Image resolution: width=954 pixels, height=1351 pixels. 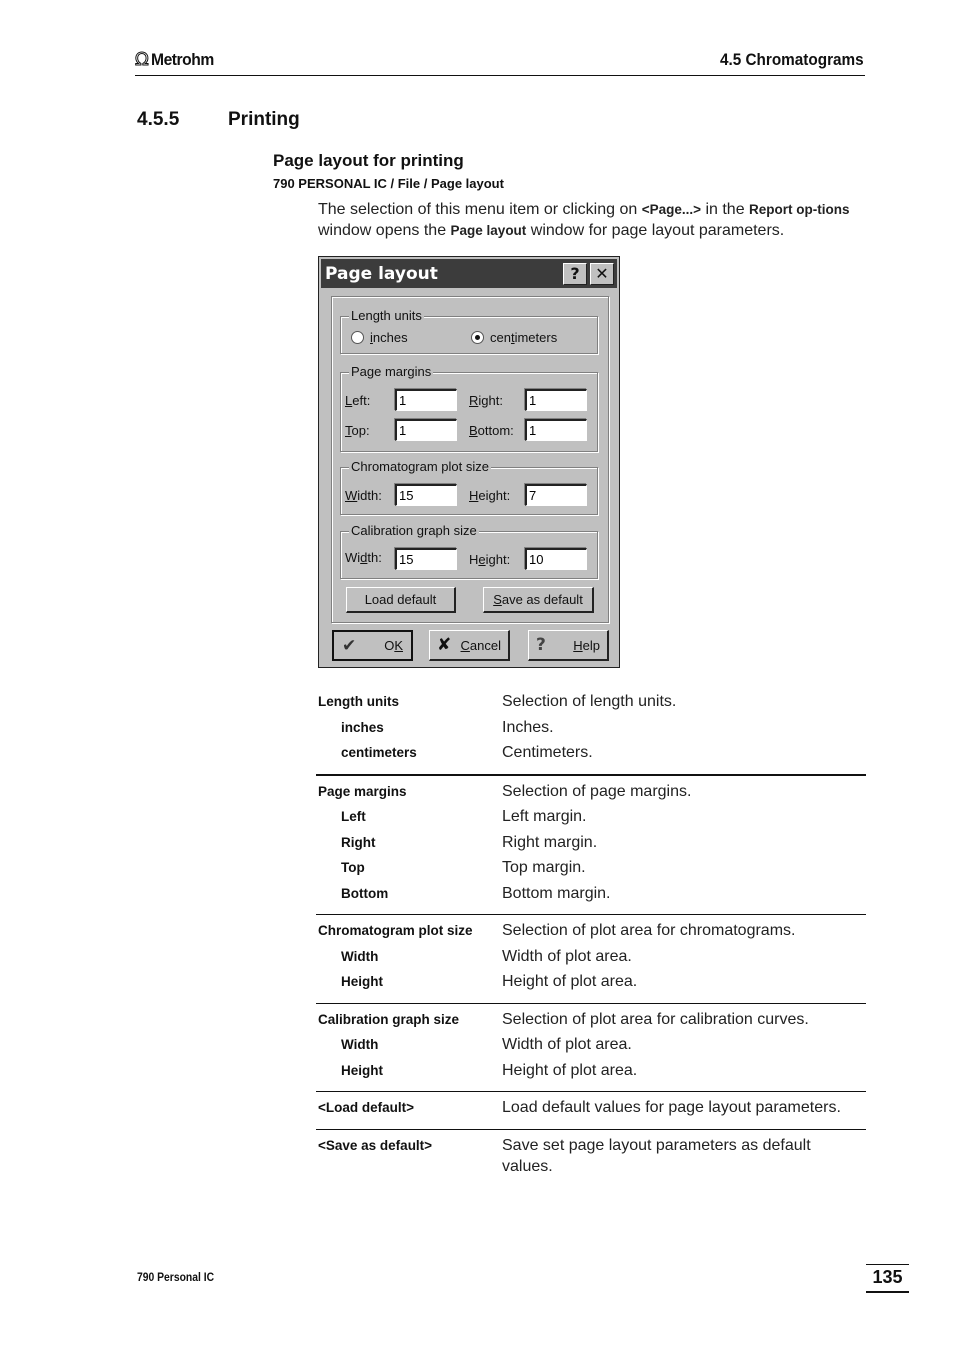 I want to click on table-key: centimeters, so click(x=379, y=752).